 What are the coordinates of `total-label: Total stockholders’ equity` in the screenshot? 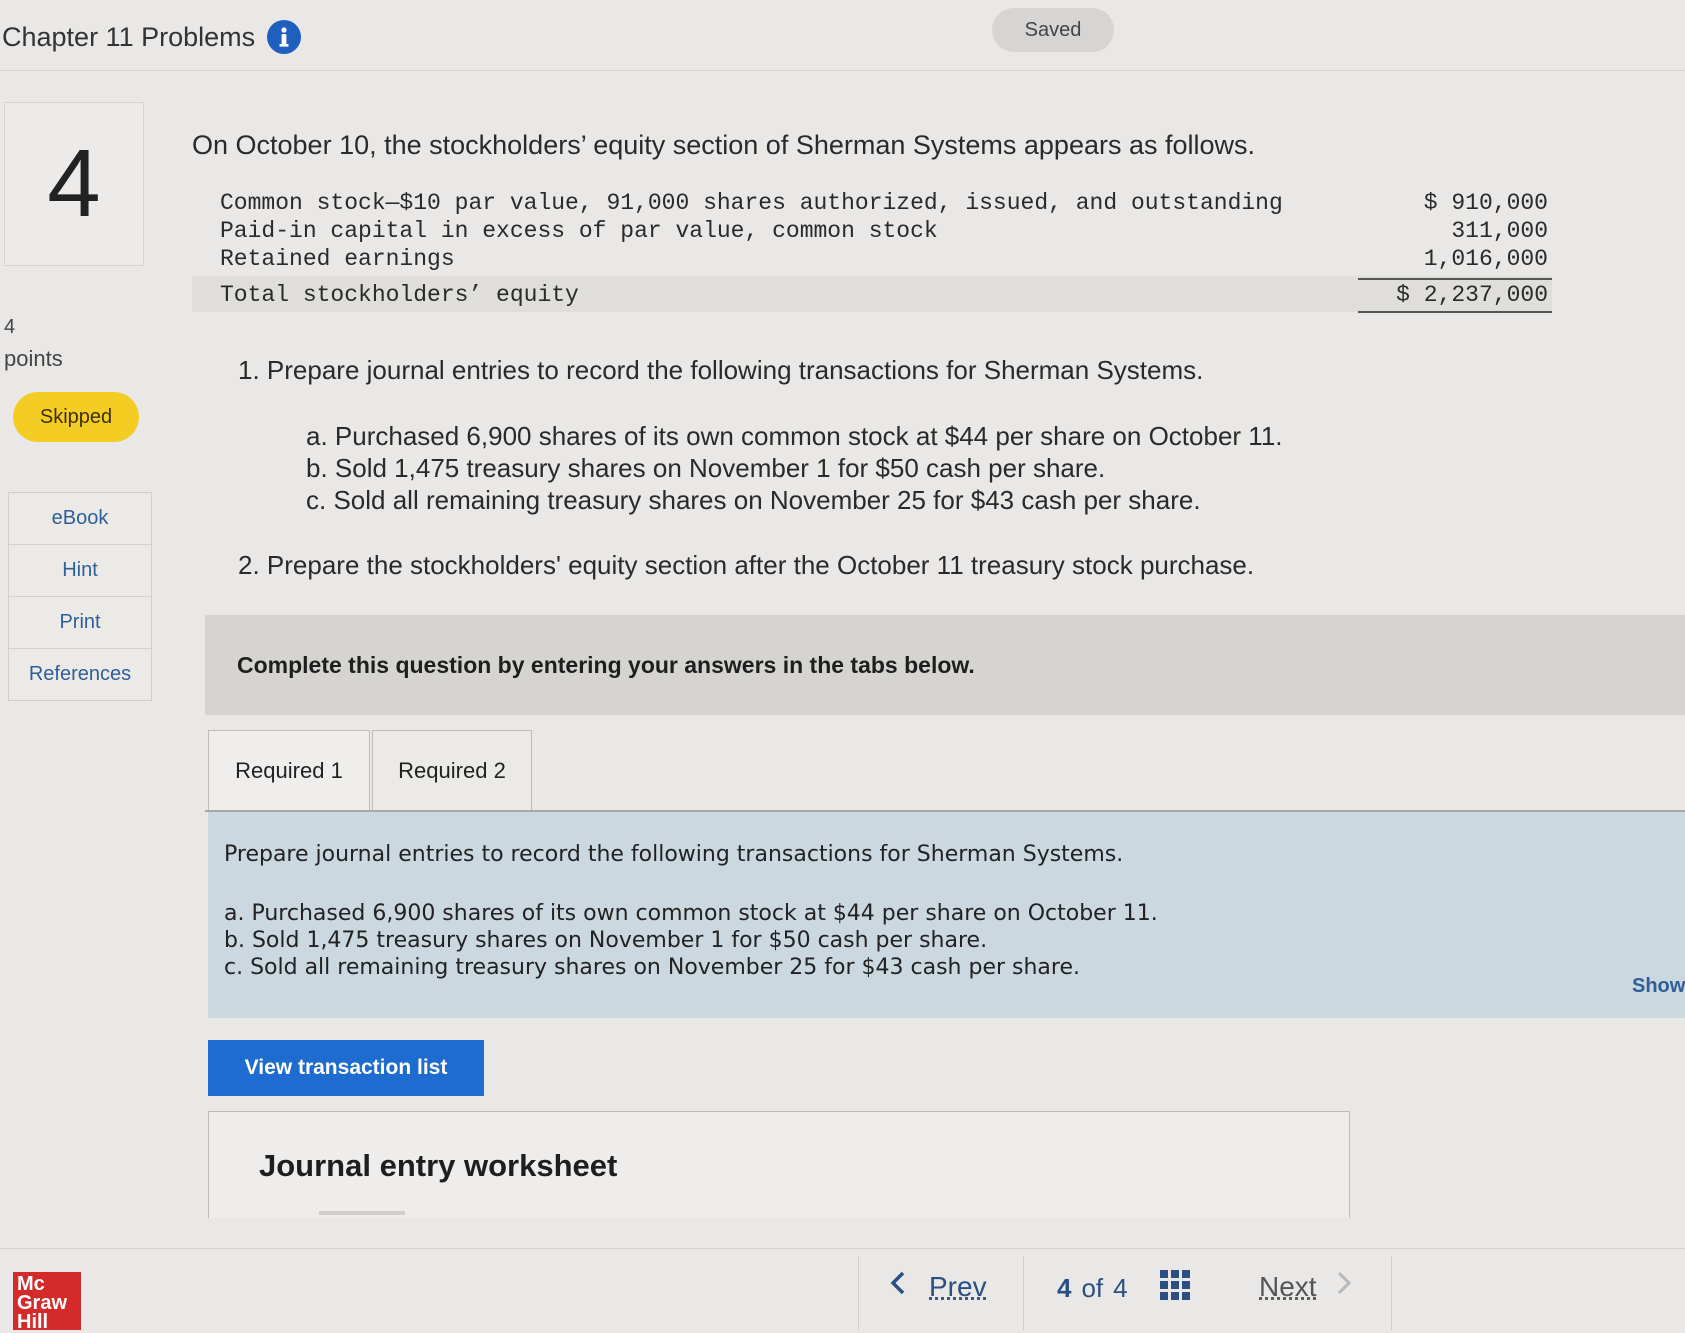 It's located at (399, 295).